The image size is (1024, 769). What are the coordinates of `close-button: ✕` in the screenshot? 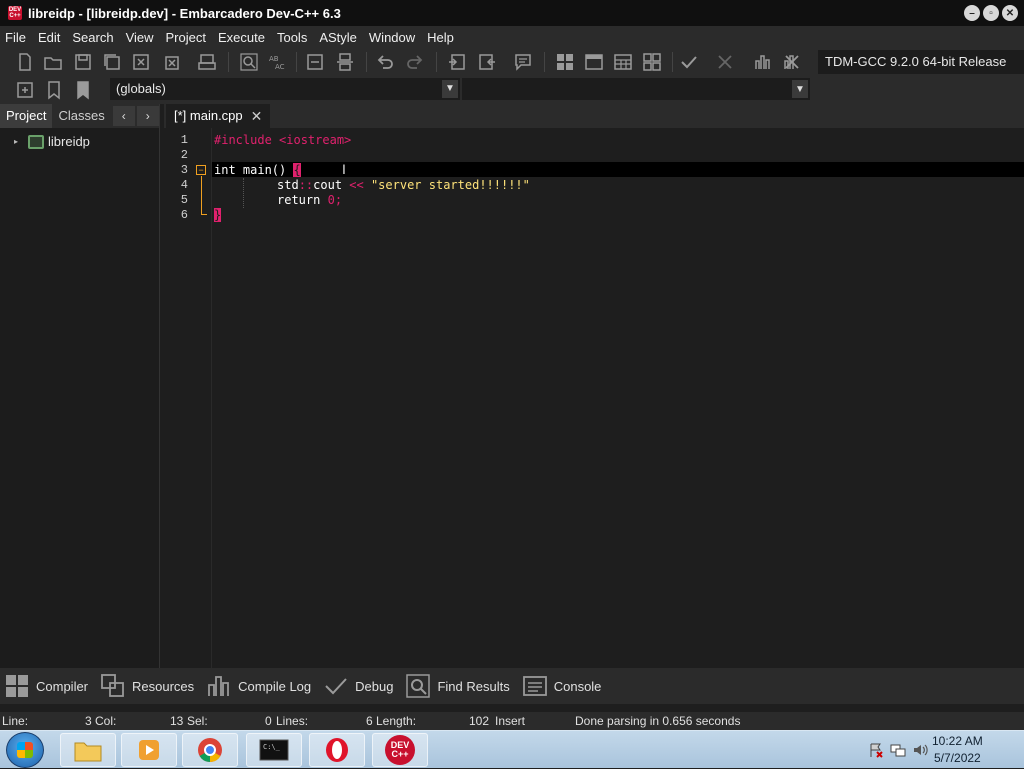 It's located at (1010, 13).